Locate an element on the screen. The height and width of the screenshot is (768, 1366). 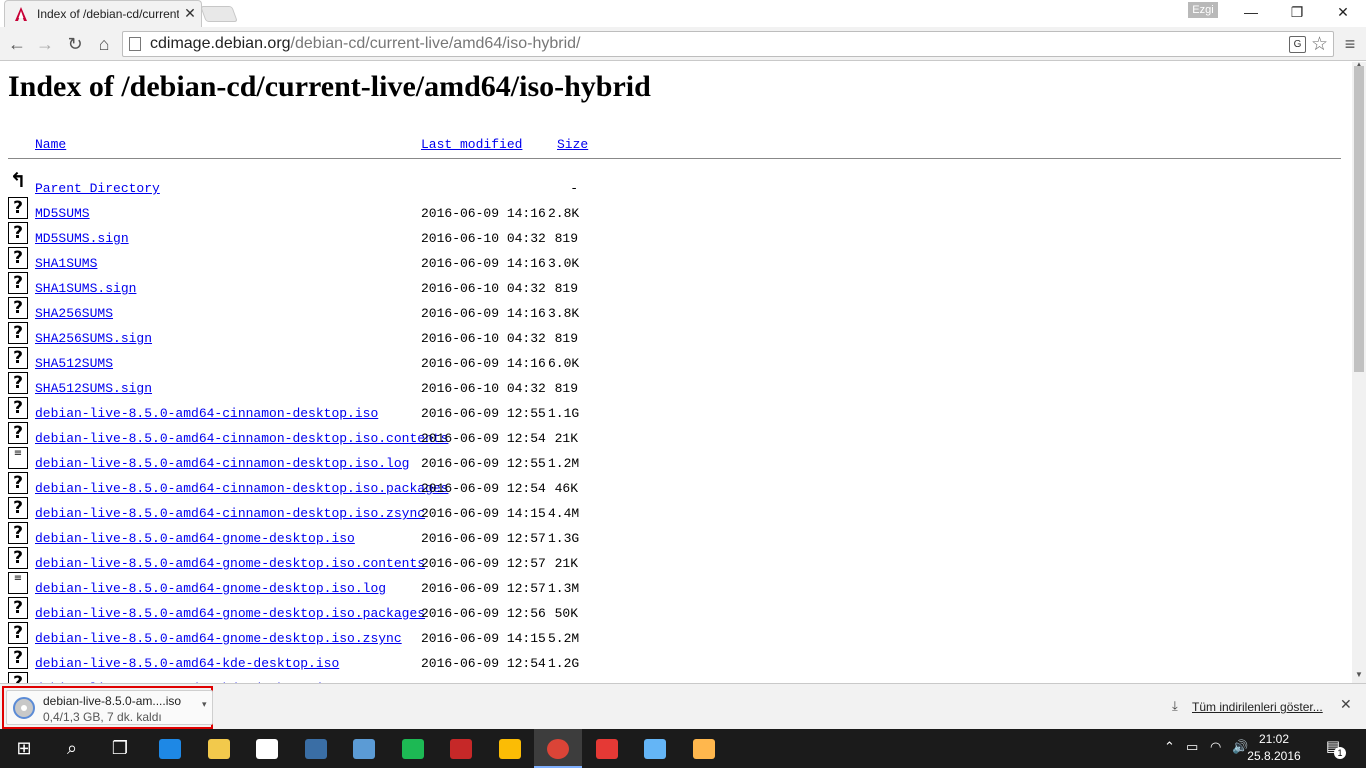
back-button: ← is located at coordinates (17, 44).